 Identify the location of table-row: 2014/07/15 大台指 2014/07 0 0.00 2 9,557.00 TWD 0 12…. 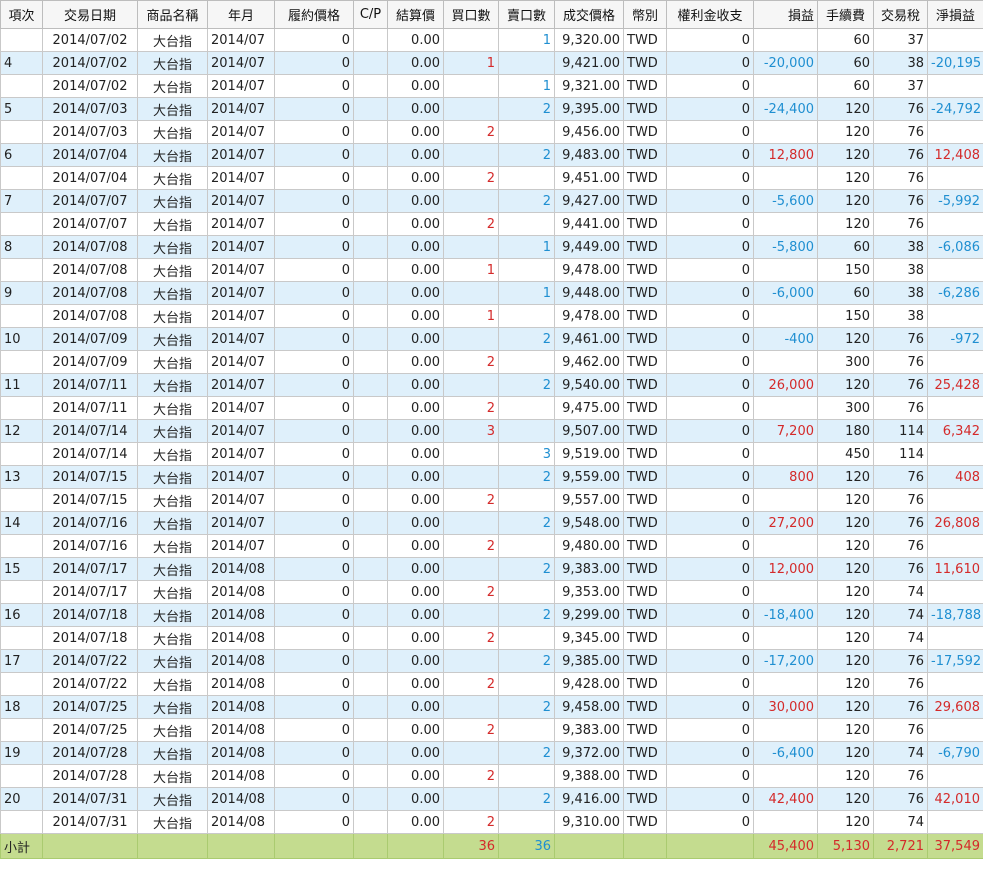
(491, 500).